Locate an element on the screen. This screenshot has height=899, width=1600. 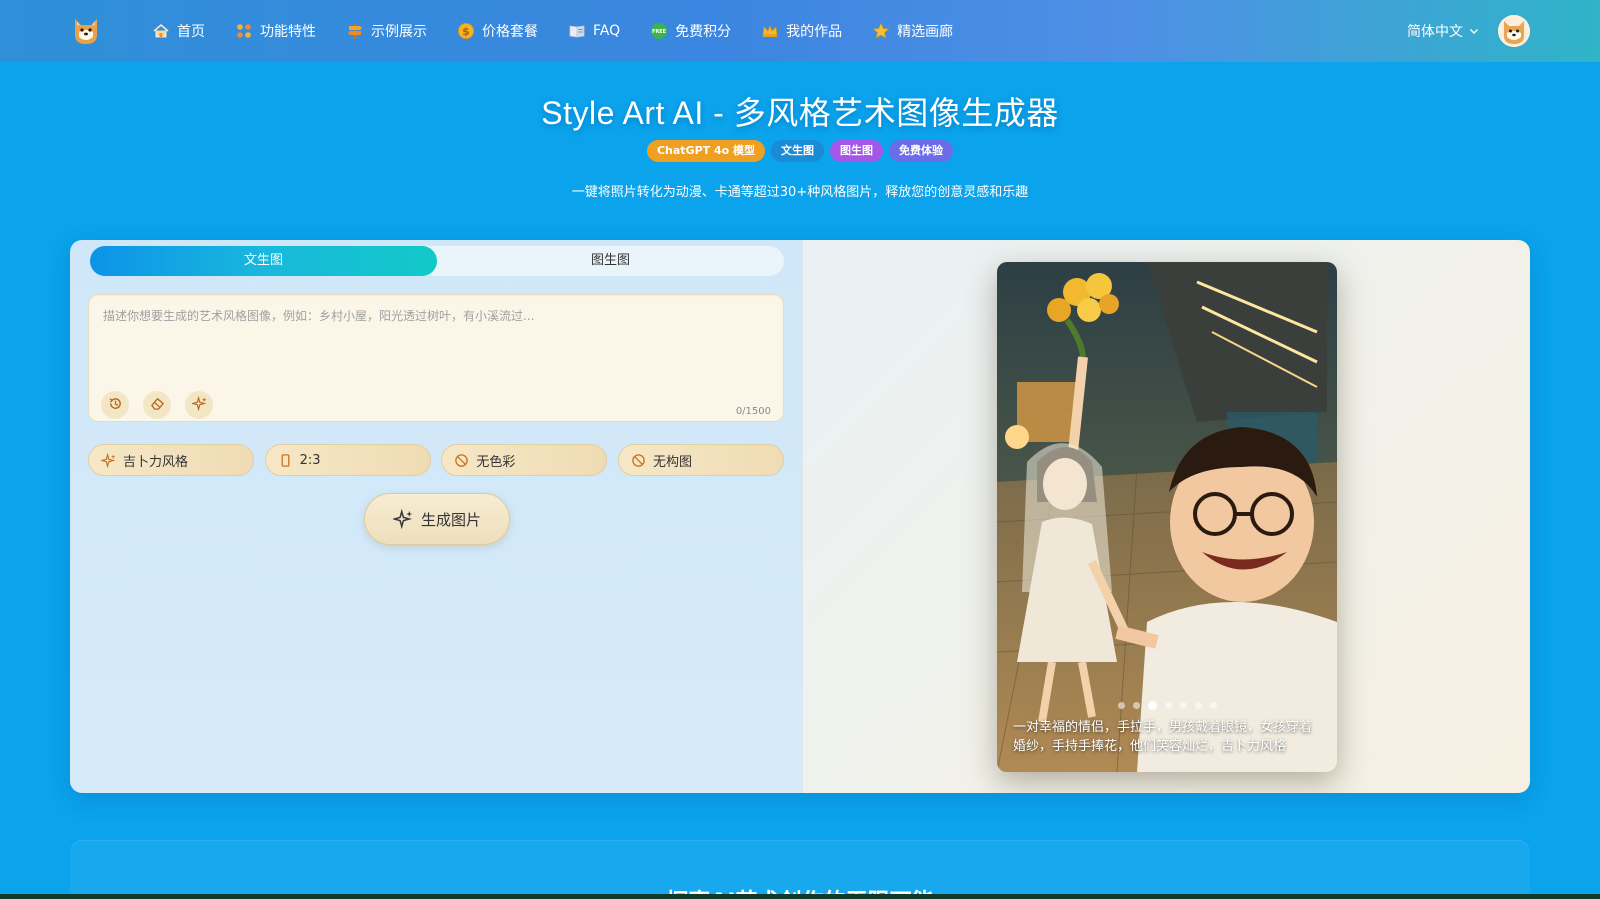
nav-item-free-credits: FREE 免费积分 is located at coordinates (690, 31).